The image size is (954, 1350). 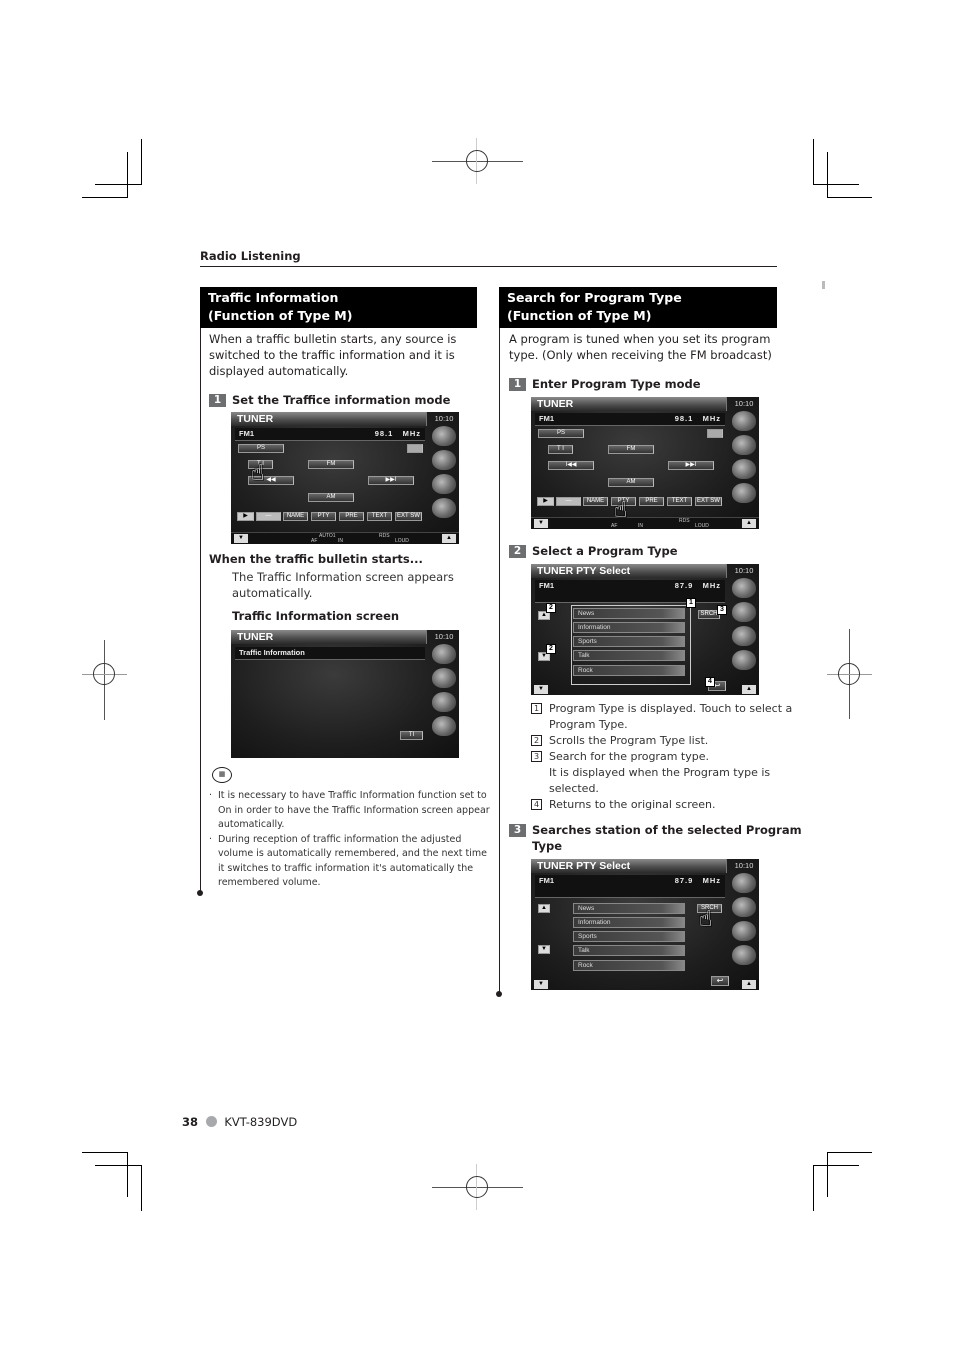 I want to click on left-column-rule, so click(x=200, y=611).